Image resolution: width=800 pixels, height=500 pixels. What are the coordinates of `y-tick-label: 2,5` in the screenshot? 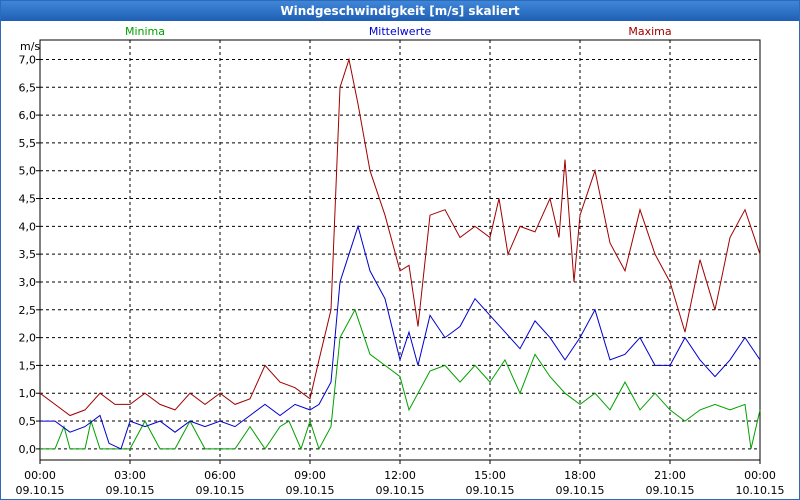 It's located at (28, 310).